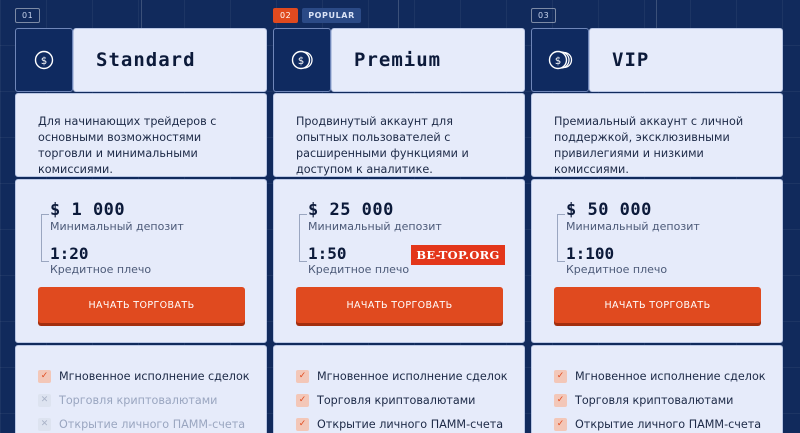  I want to click on coins-stack-large-icon: $, so click(560, 60).